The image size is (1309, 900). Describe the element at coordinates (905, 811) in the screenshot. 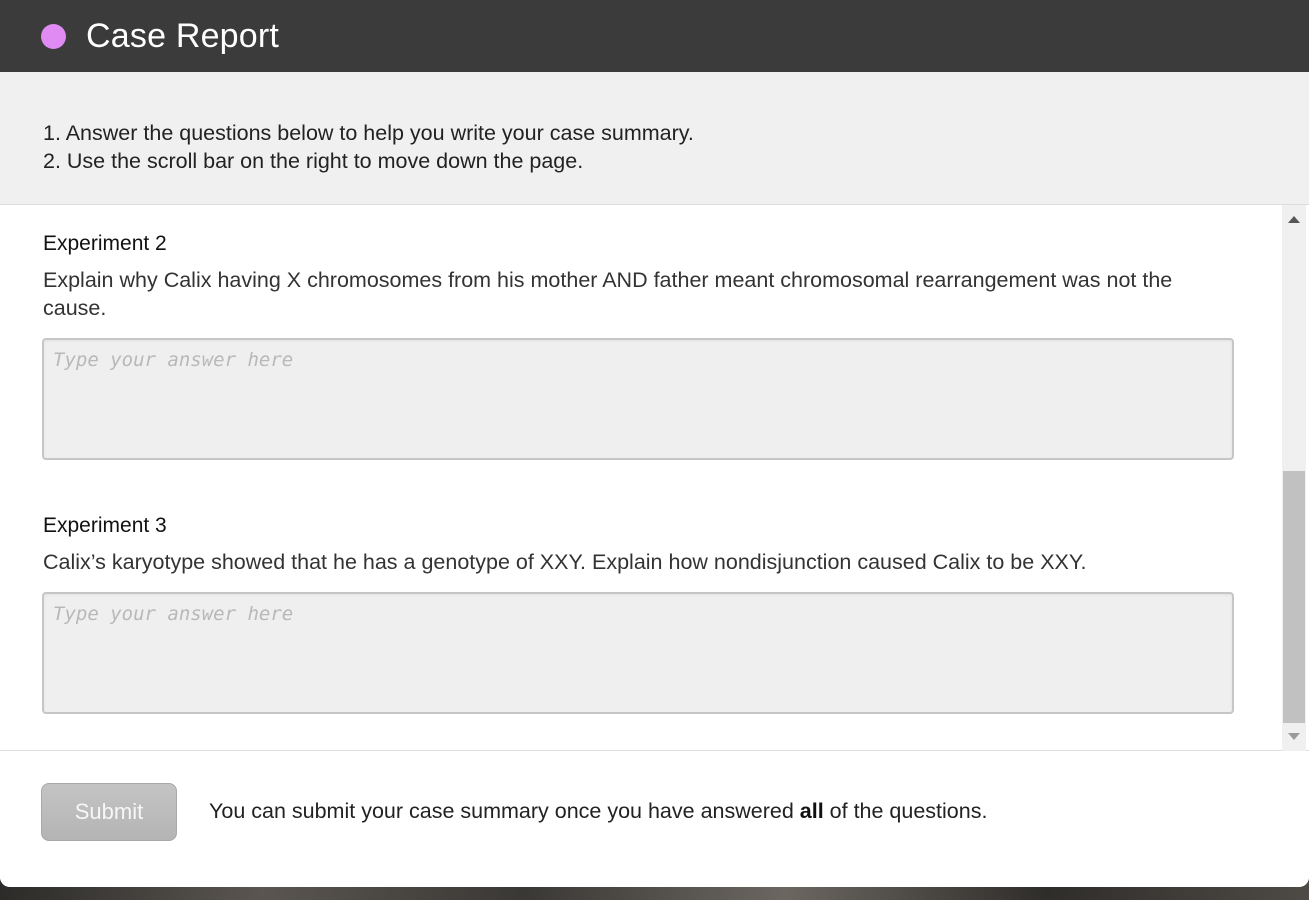

I see `submit-note-text-end: of the questions.` at that location.